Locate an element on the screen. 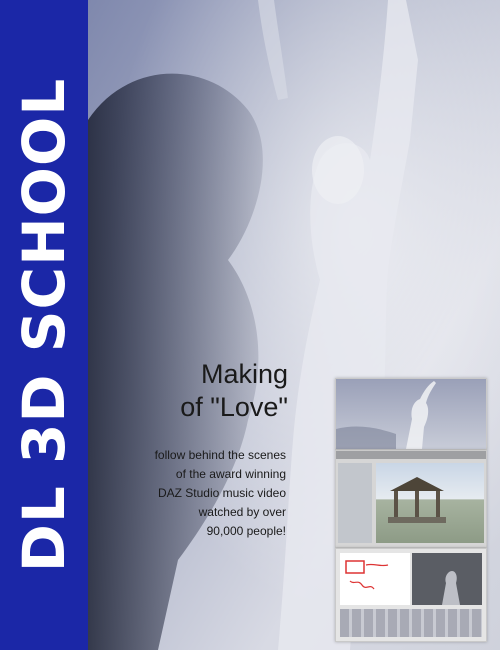  storyboard-drawing is located at coordinates (367, 575).